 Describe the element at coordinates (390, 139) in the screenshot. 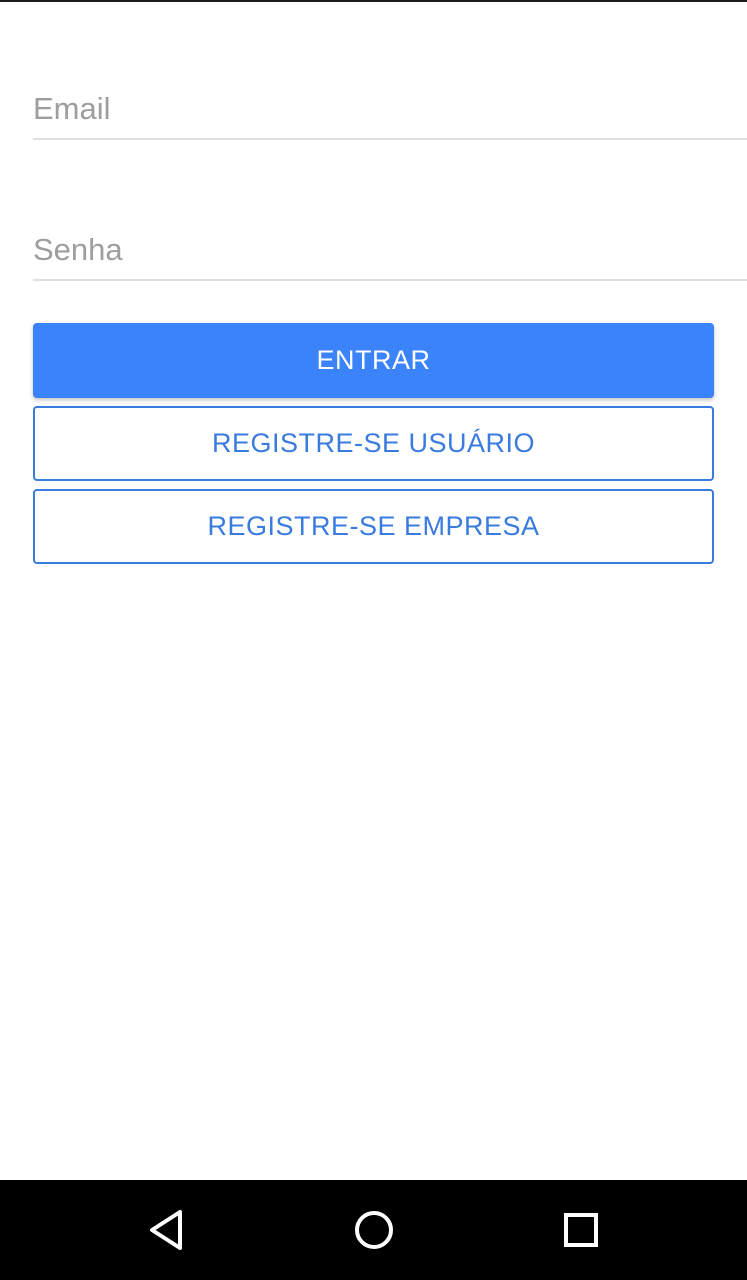

I see `email-field-underline` at that location.